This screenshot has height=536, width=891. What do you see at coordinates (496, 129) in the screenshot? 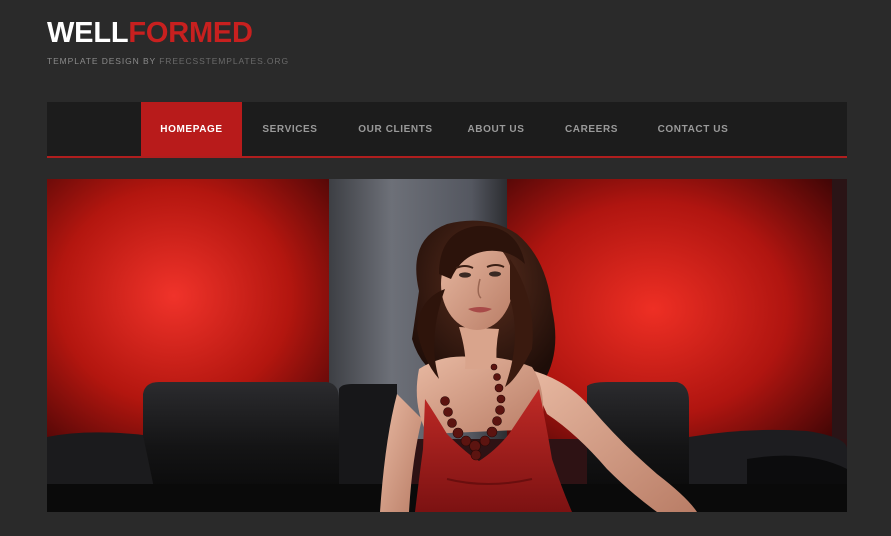
I see `nav-item-about-us: ABOUT US` at bounding box center [496, 129].